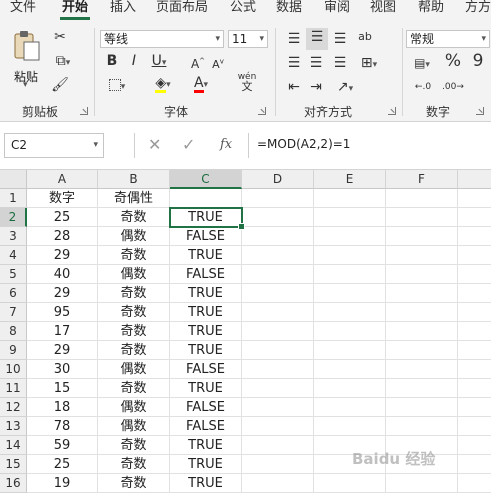  Describe the element at coordinates (201, 84) in the screenshot. I see `font-color-button: A▾` at that location.